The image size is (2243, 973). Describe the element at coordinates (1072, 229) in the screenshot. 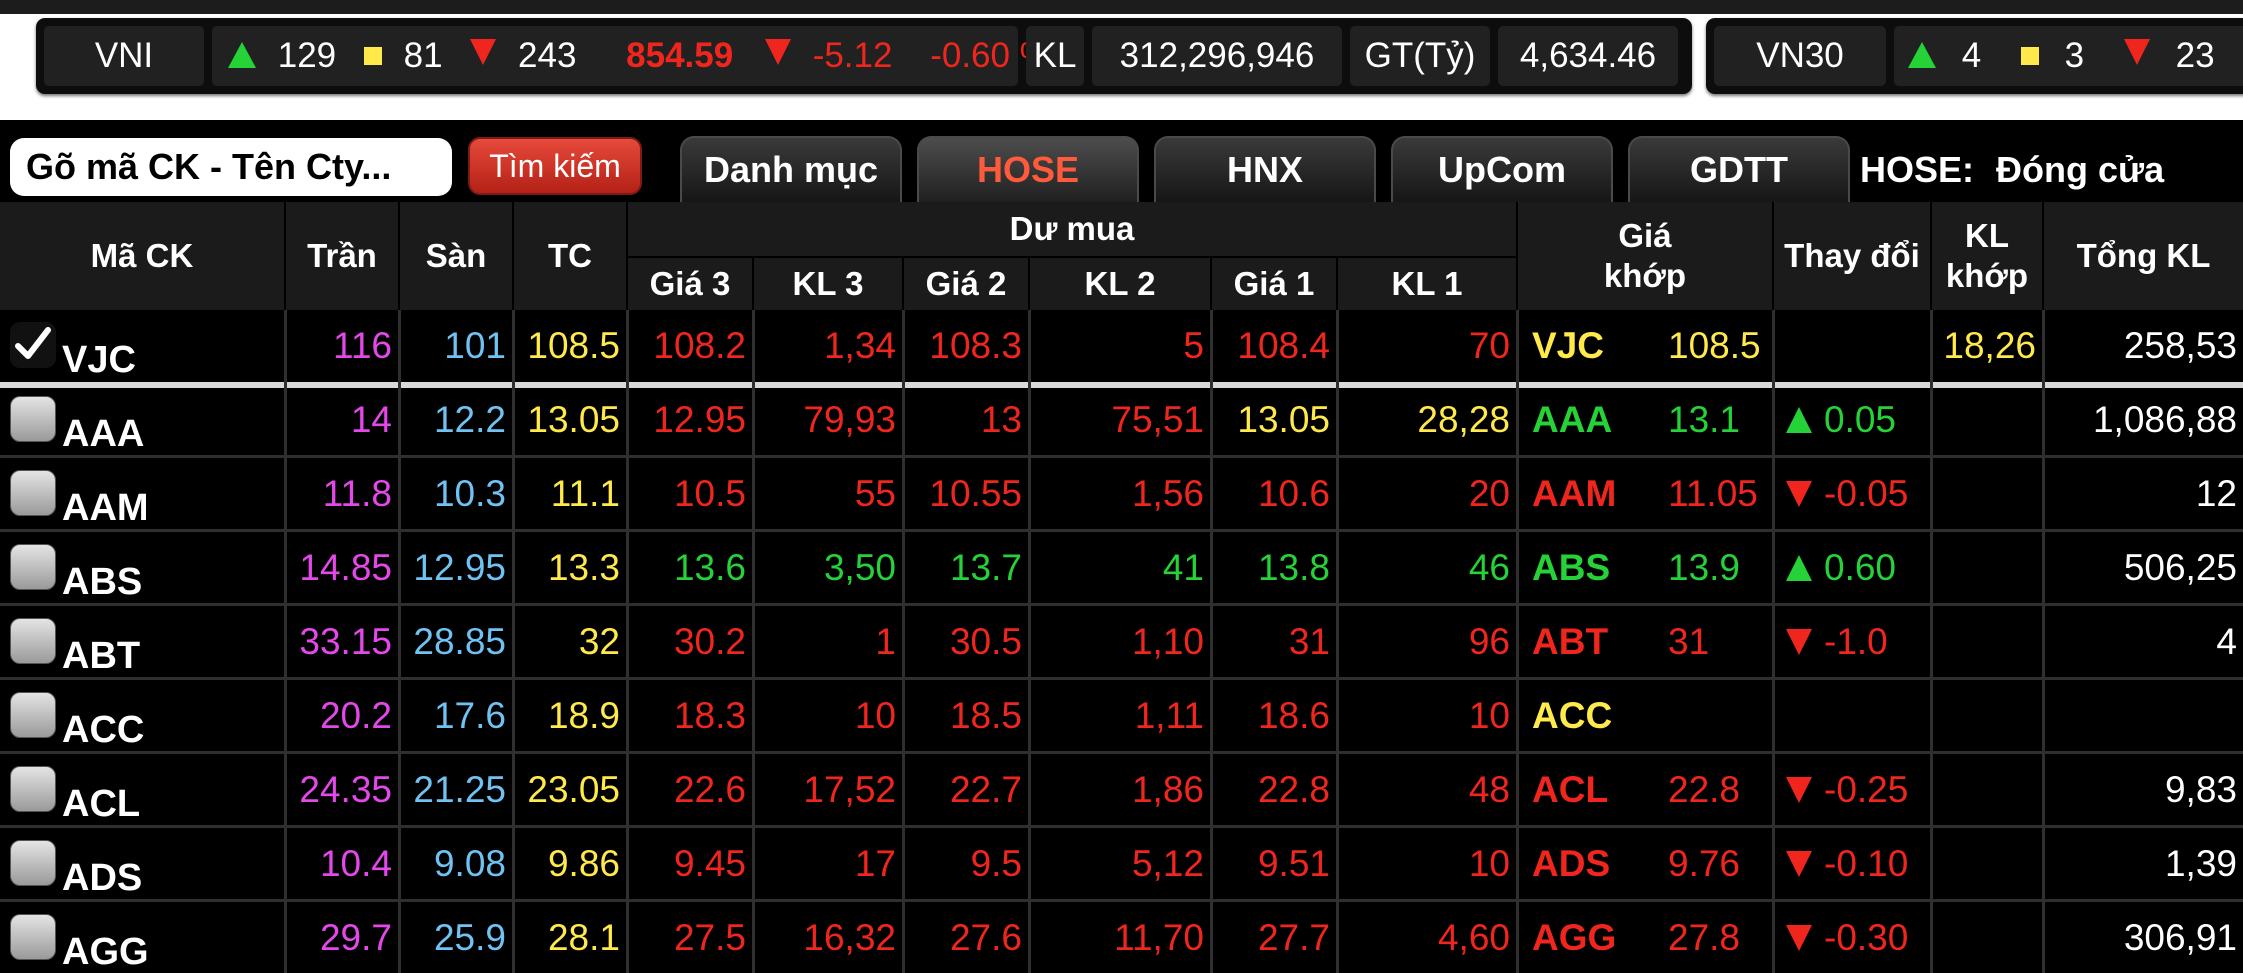

I see `header-bid-group: Dư mua` at that location.